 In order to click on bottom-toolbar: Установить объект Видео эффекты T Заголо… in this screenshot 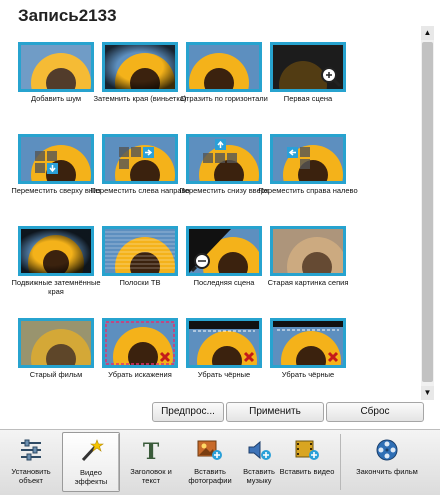, I will do `click(220, 462)`.